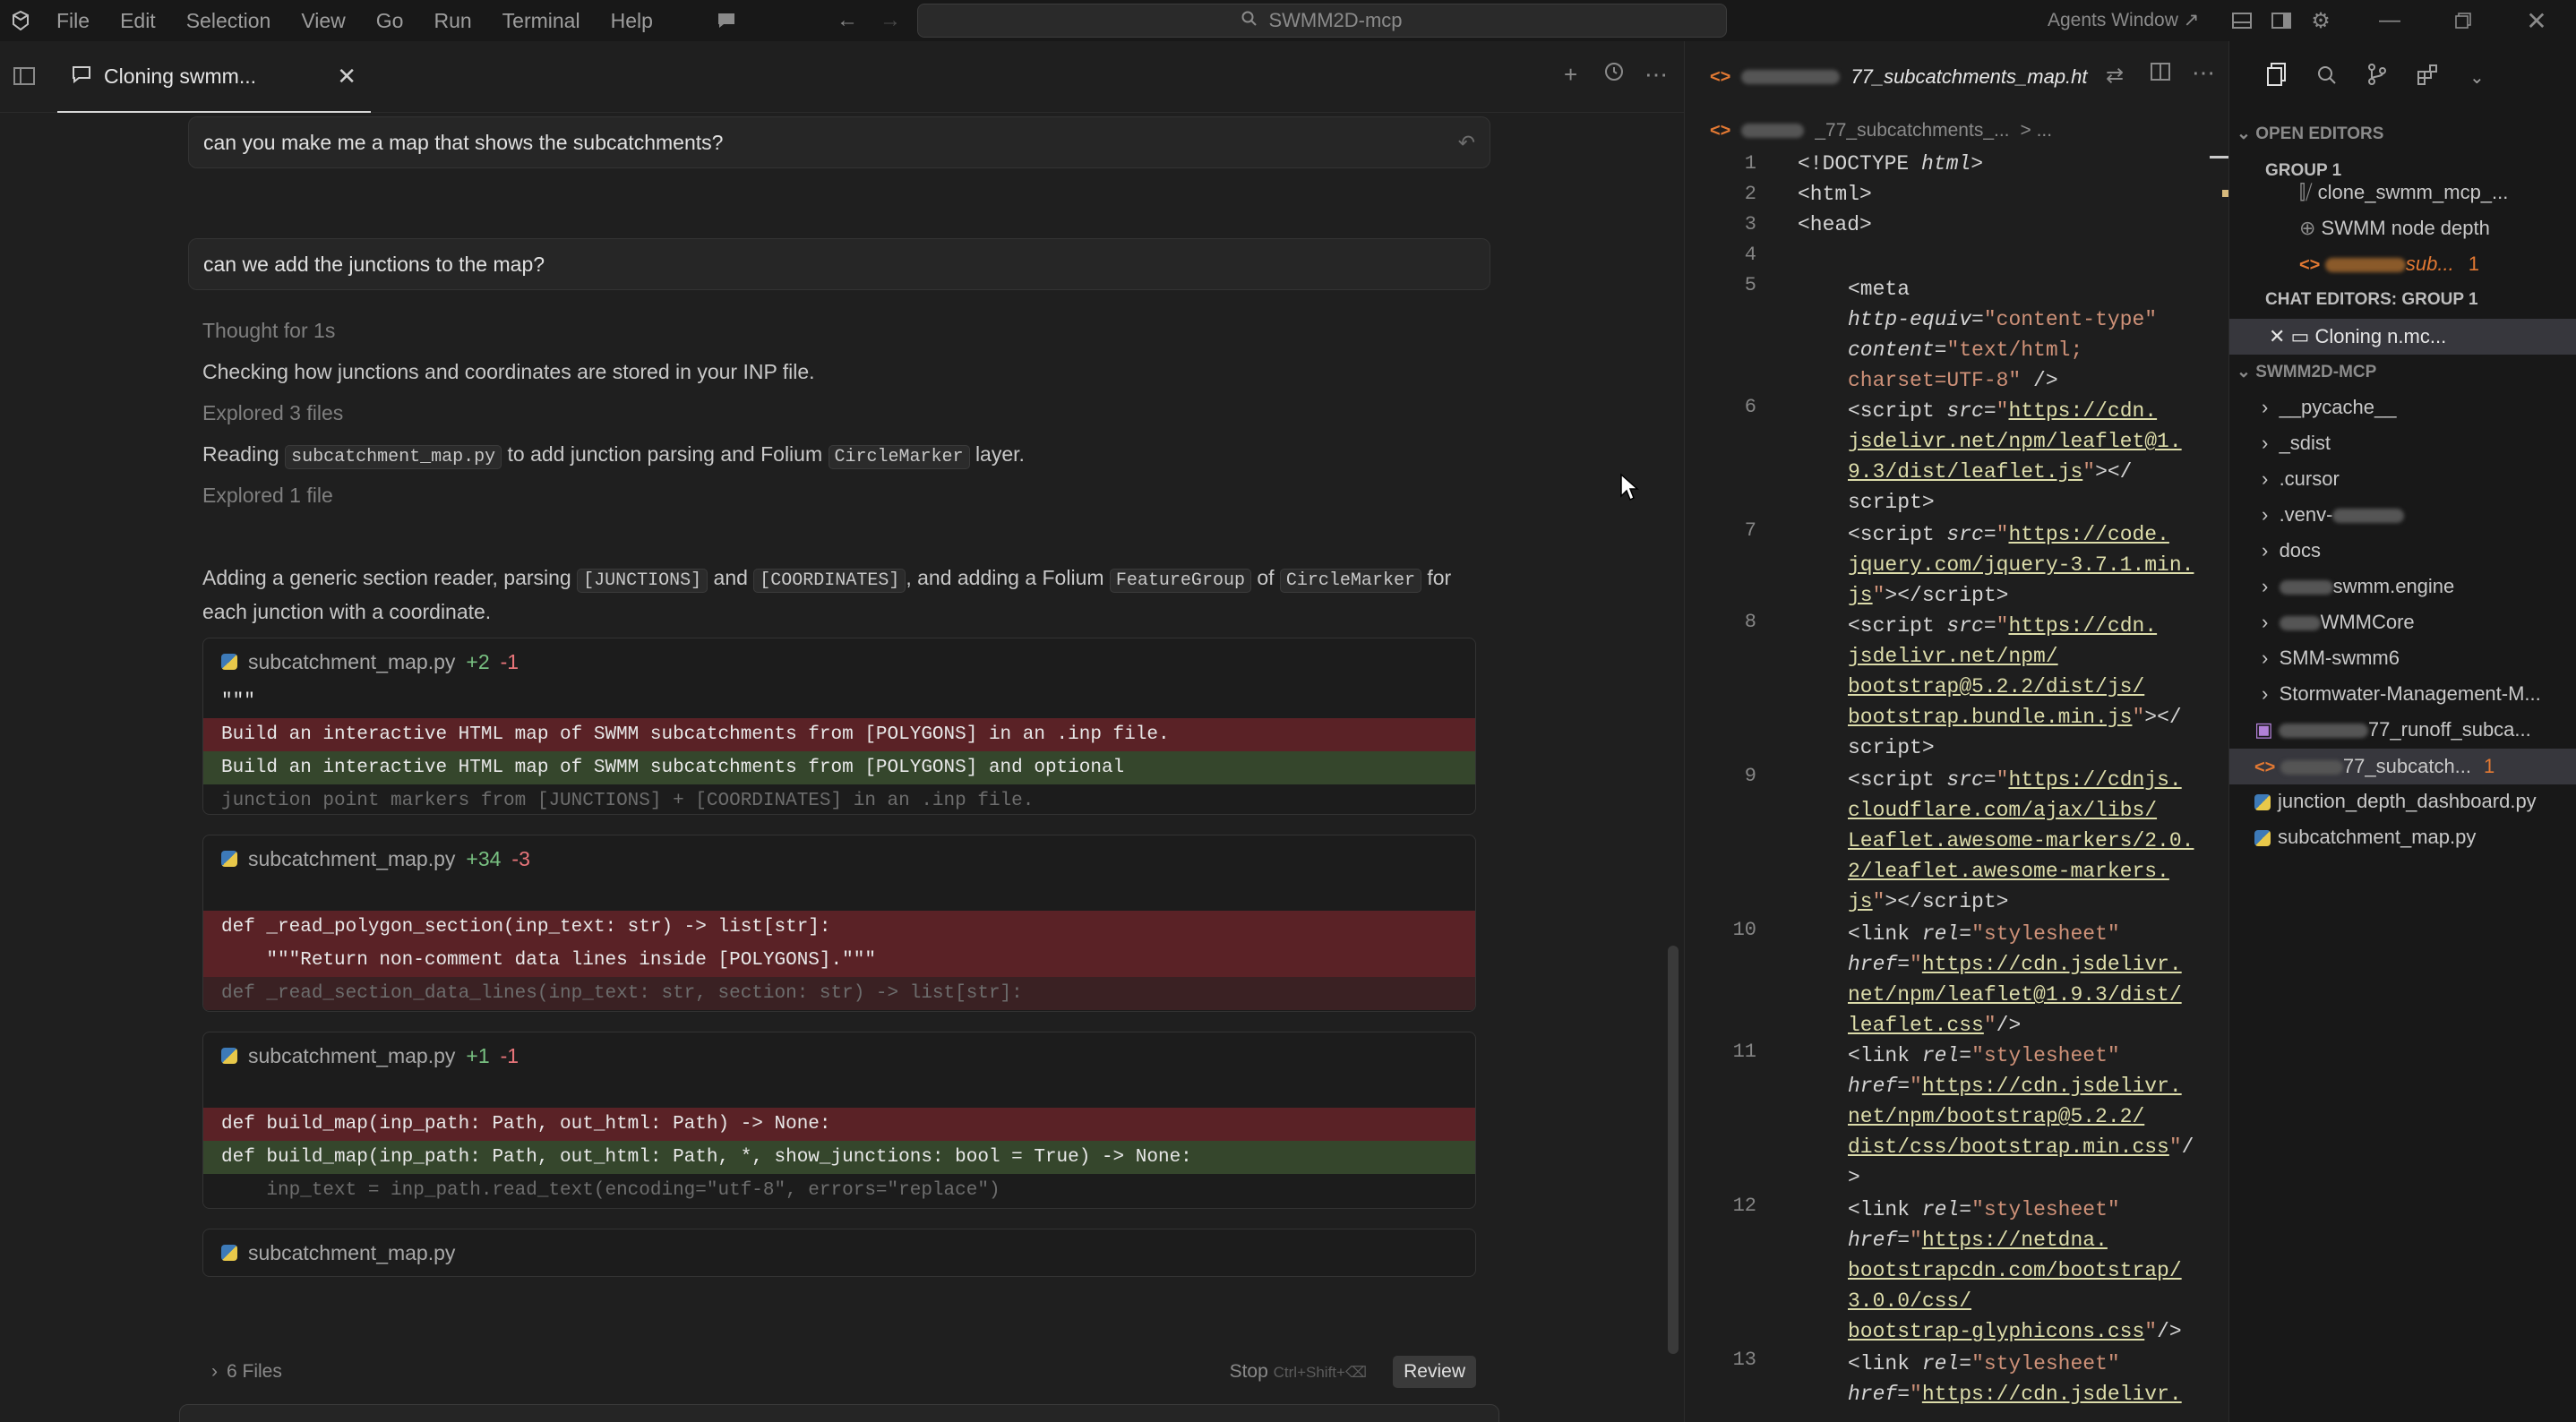 This screenshot has height=1422, width=2576. What do you see at coordinates (541, 20) in the screenshot?
I see `menu-terminal: Terminal` at bounding box center [541, 20].